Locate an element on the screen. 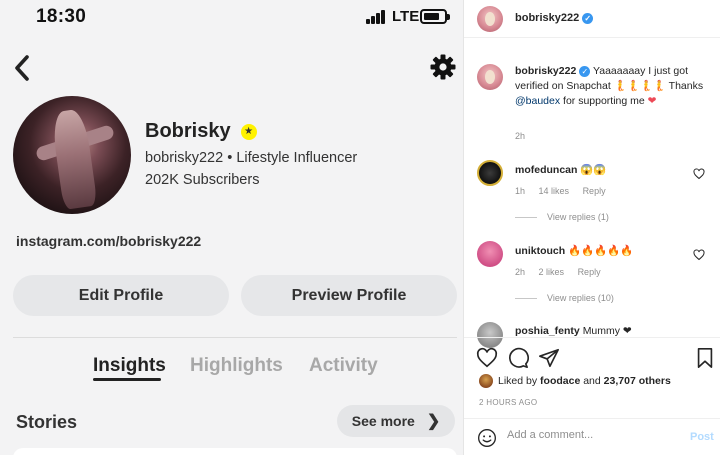 This screenshot has width=720, height=455. add-comment-bar: Post is located at coordinates (592, 436).